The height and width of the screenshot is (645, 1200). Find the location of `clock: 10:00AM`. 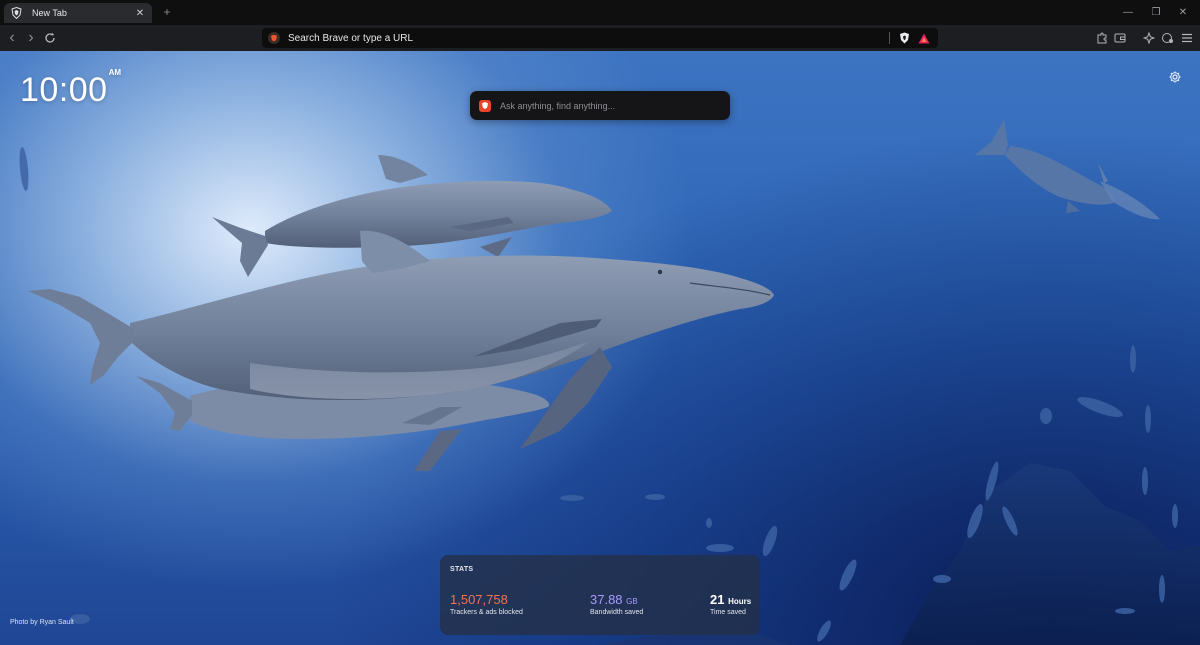

clock: 10:00AM is located at coordinates (71, 88).